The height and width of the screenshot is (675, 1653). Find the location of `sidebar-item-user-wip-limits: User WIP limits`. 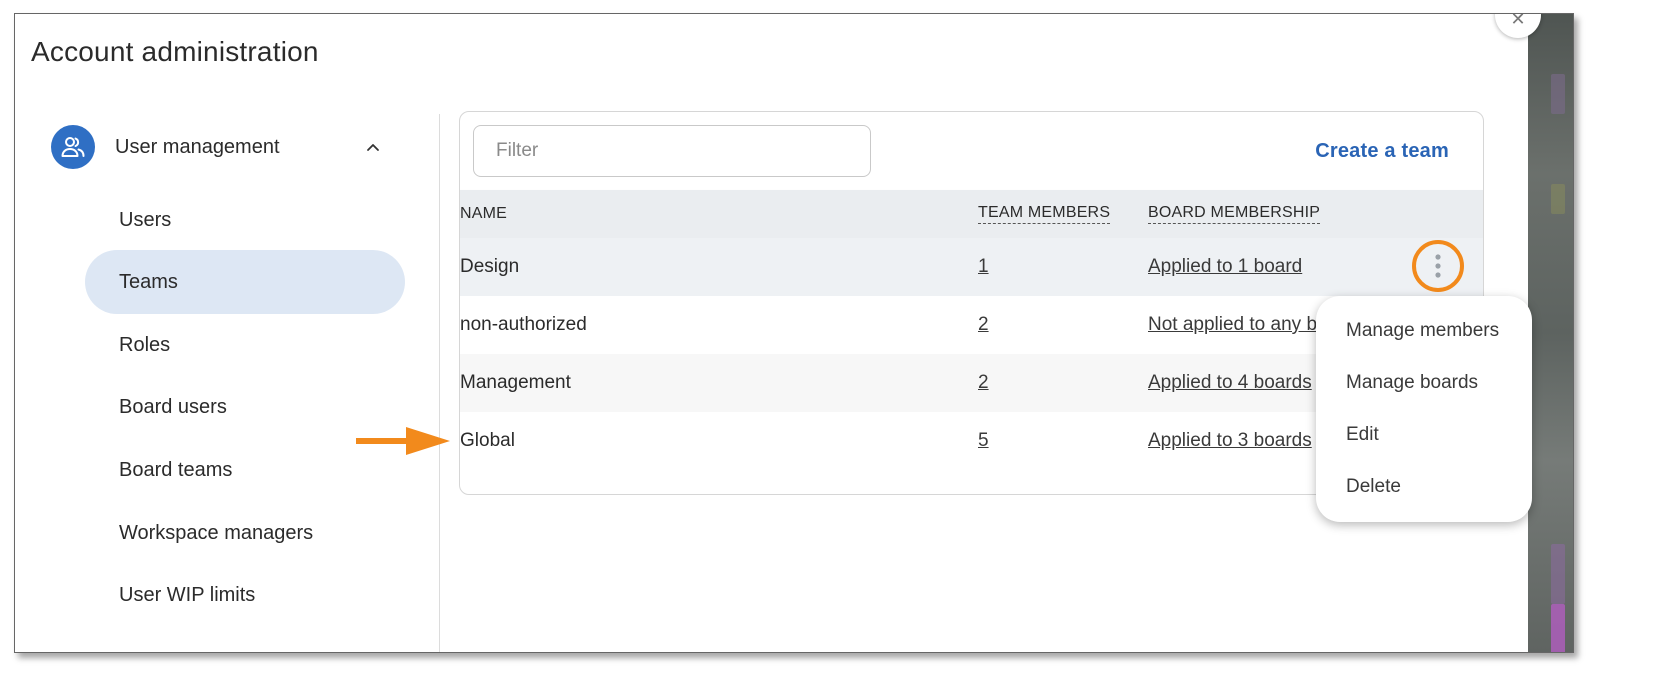

sidebar-item-user-wip-limits: User WIP limits is located at coordinates (245, 595).